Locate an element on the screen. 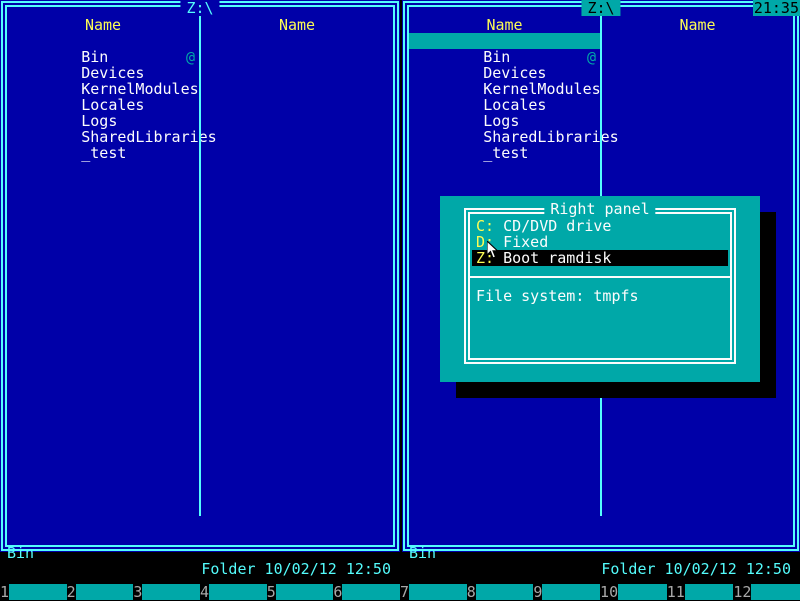 This screenshot has height=601, width=800. fkey-number: 4 is located at coordinates (205, 592).